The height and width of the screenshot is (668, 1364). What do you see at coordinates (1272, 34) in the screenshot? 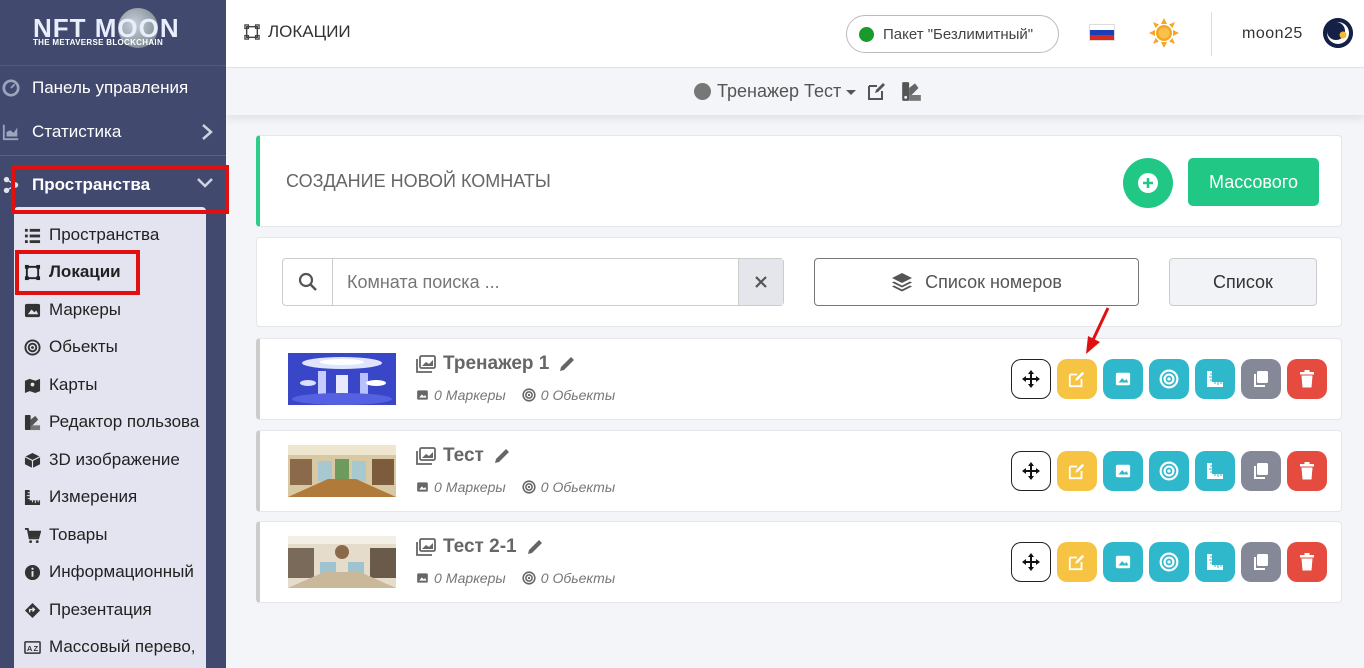
I see `username: moon25` at bounding box center [1272, 34].